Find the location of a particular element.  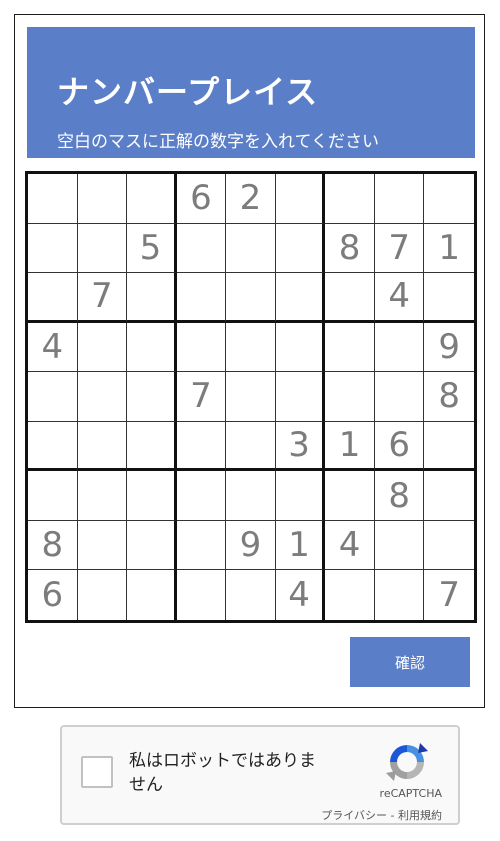

recaptcha-widget: 私はロボットではありません reCAPTCHA プライバシー - 利用規約 is located at coordinates (260, 775).